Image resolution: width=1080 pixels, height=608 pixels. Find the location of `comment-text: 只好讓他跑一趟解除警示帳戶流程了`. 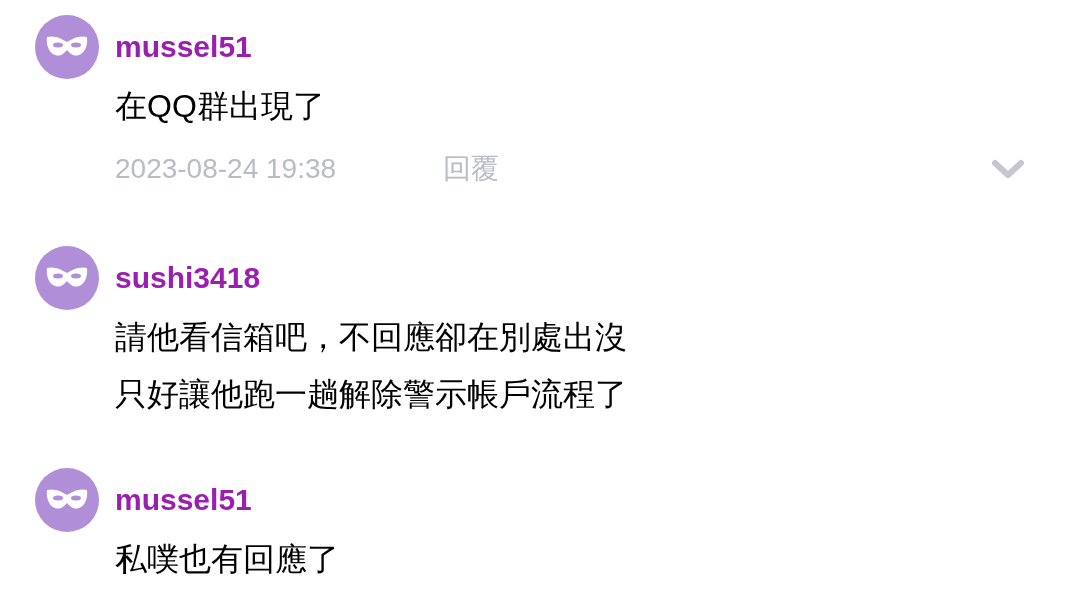

comment-text: 只好讓他跑一趟解除警示帳戶流程了 is located at coordinates (371, 394).